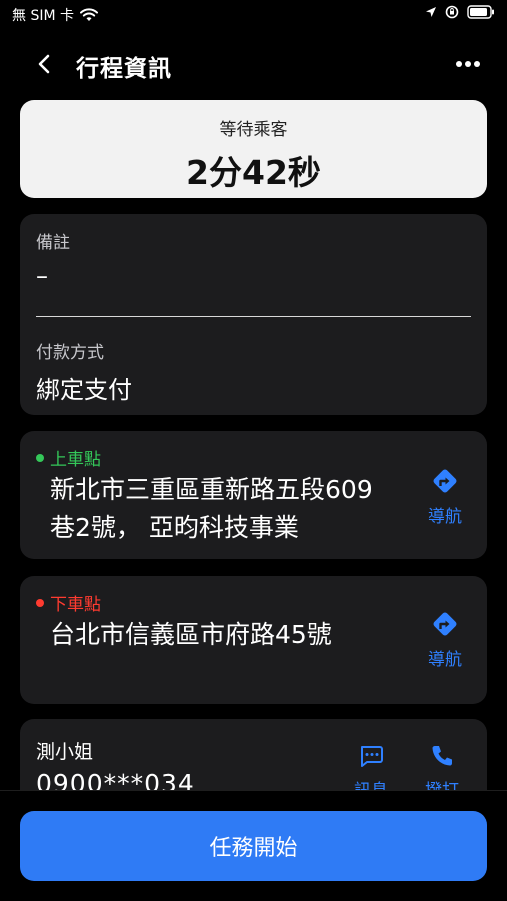 The height and width of the screenshot is (901, 507). What do you see at coordinates (452, 12) in the screenshot?
I see `rotation-lock-icon` at bounding box center [452, 12].